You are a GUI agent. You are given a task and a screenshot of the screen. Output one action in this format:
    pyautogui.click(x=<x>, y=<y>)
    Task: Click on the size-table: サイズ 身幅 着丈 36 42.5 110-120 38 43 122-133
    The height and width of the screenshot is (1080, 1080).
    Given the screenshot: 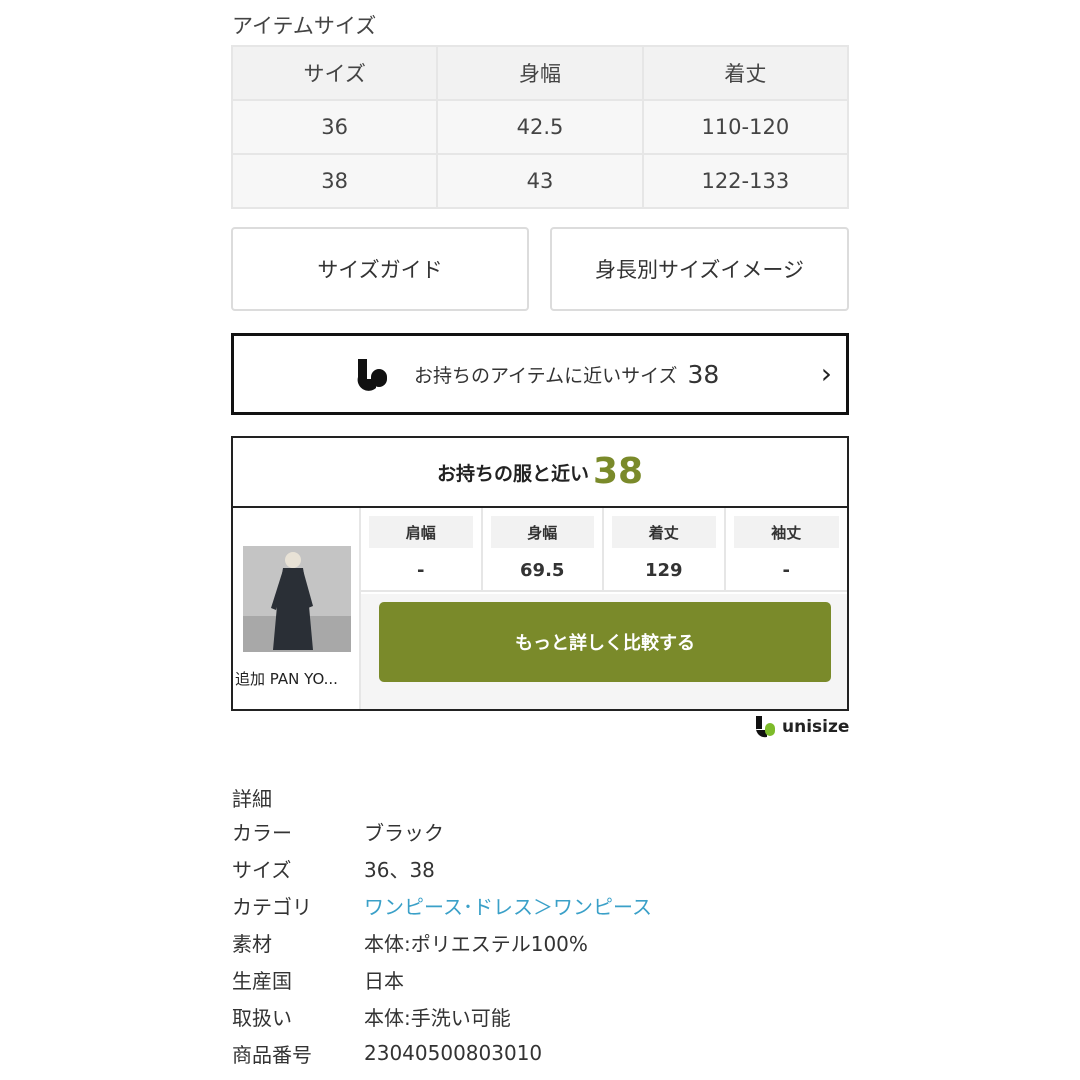 What is the action you would take?
    pyautogui.click(x=540, y=127)
    